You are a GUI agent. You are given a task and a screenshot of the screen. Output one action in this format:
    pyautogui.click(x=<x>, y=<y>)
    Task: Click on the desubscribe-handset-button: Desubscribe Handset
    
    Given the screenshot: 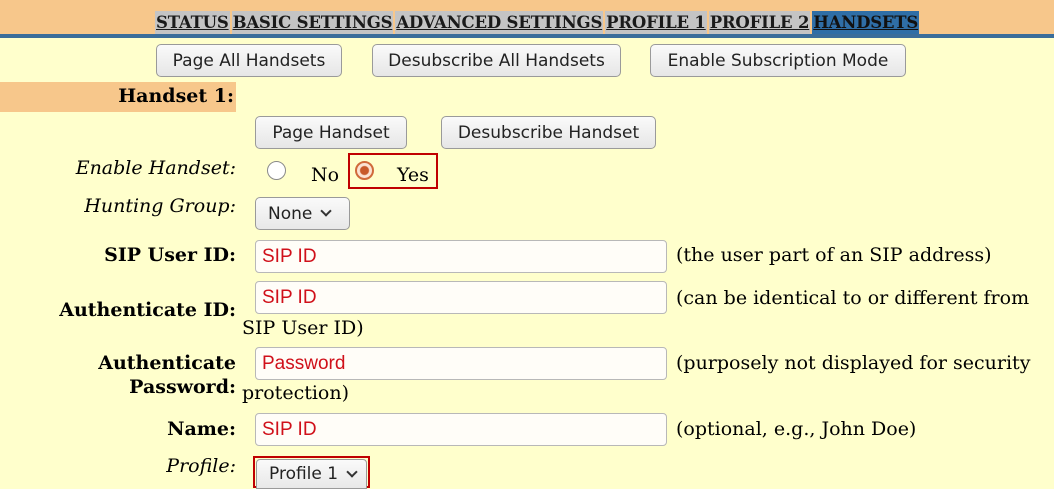 What is the action you would take?
    pyautogui.click(x=548, y=132)
    